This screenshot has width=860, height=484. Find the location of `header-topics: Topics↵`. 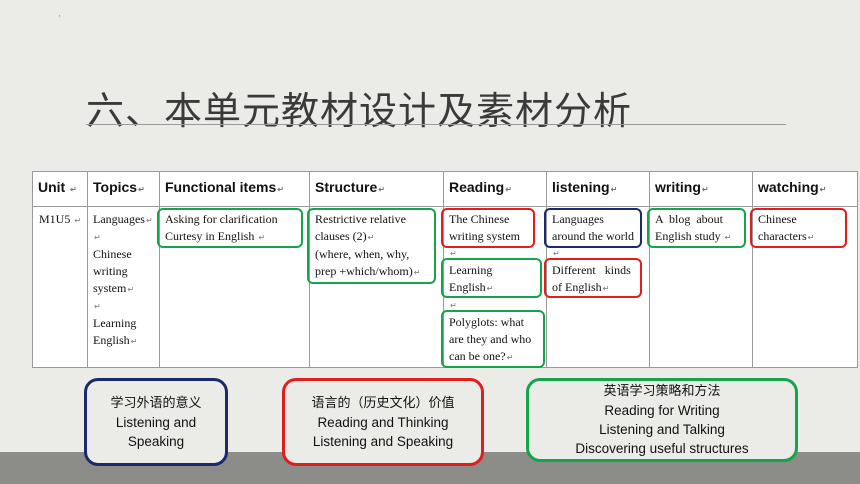

header-topics: Topics↵ is located at coordinates (123, 189).